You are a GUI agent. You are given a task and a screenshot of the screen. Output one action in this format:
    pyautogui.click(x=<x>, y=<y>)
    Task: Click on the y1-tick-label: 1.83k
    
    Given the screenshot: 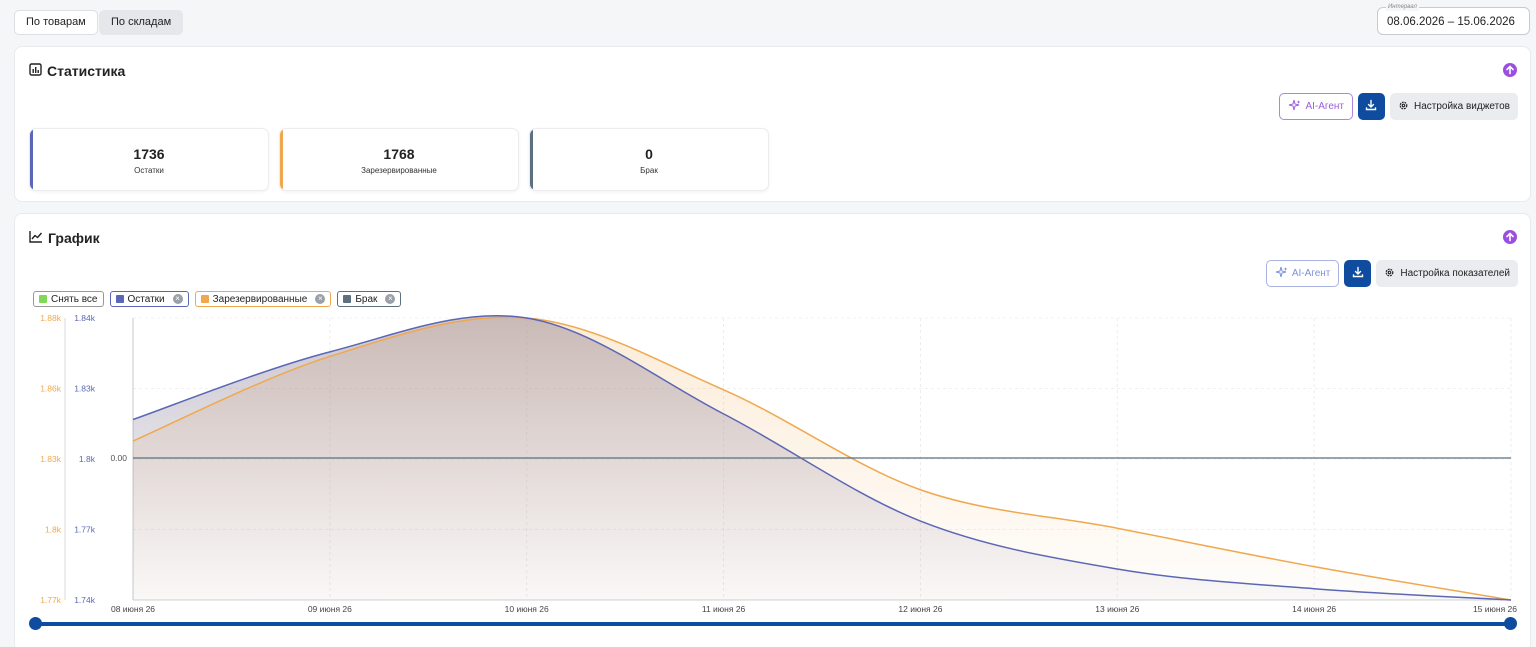 What is the action you would take?
    pyautogui.click(x=85, y=389)
    